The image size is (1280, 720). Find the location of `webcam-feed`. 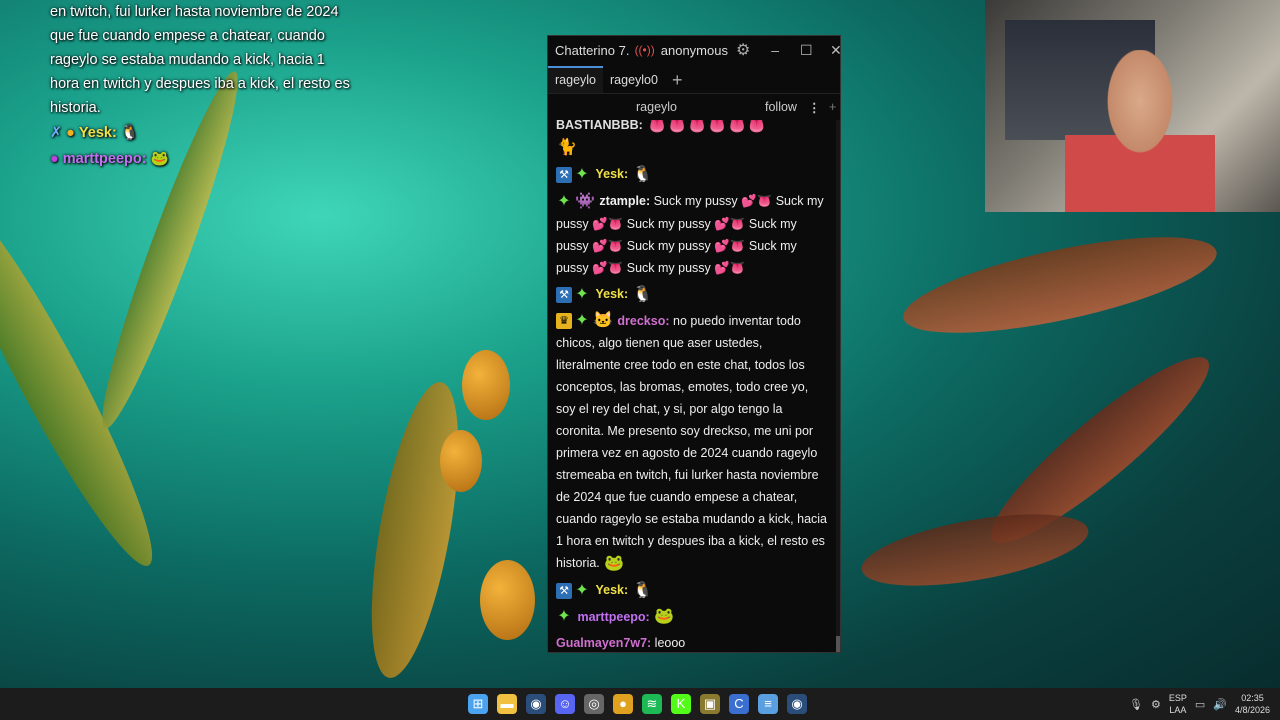

webcam-feed is located at coordinates (1132, 106).